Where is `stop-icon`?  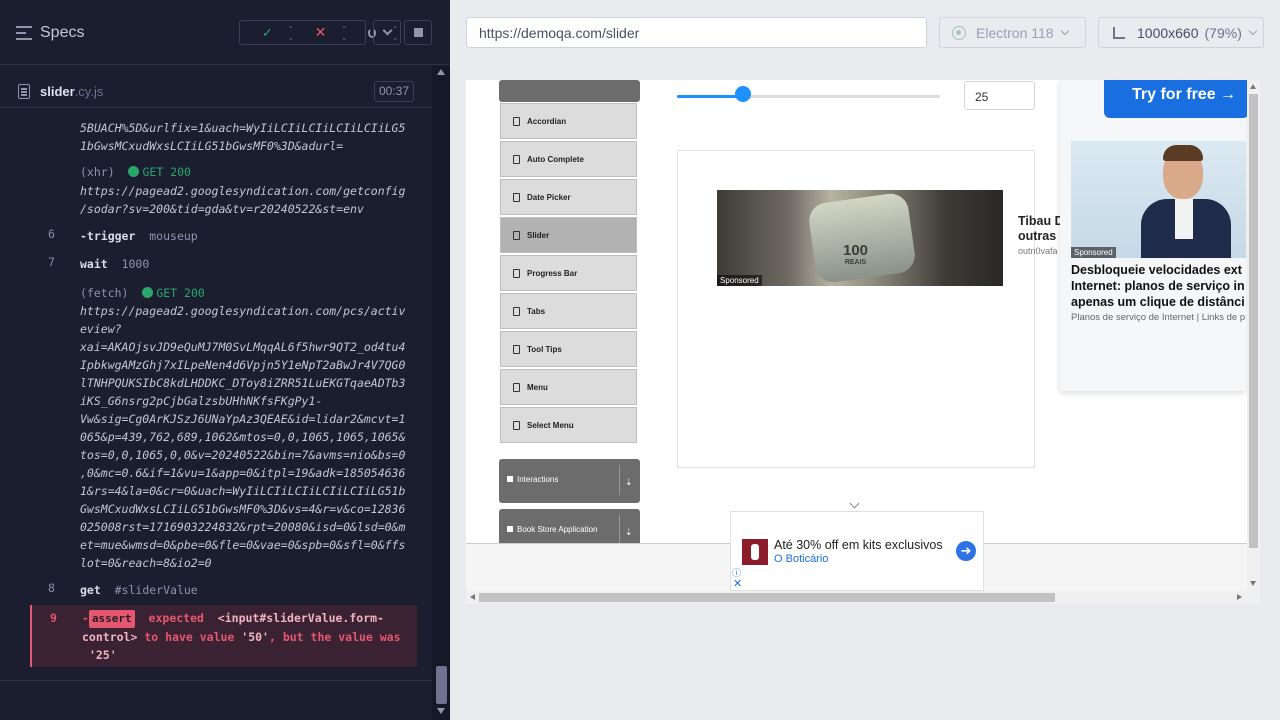 stop-icon is located at coordinates (418, 32).